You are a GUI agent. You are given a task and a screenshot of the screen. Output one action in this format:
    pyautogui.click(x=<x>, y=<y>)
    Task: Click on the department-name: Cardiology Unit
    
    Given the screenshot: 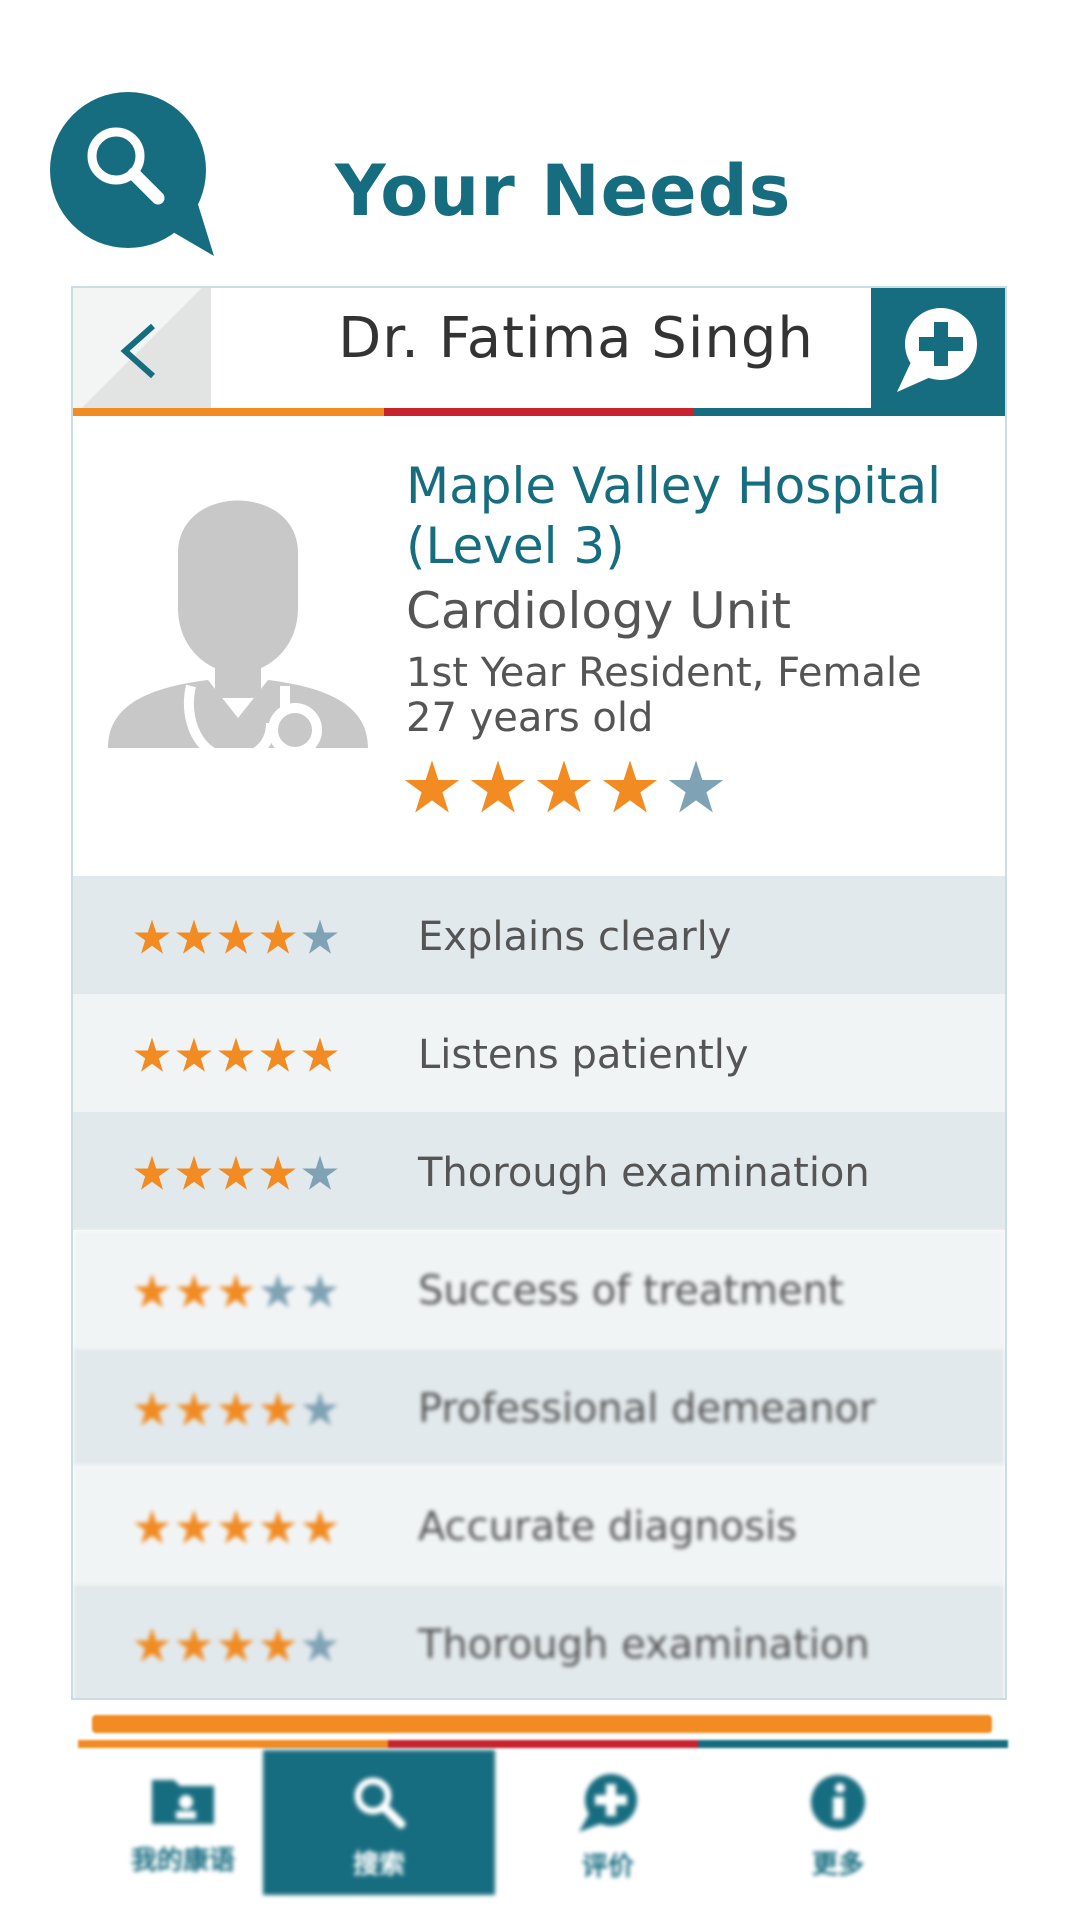 What is the action you would take?
    pyautogui.click(x=598, y=611)
    